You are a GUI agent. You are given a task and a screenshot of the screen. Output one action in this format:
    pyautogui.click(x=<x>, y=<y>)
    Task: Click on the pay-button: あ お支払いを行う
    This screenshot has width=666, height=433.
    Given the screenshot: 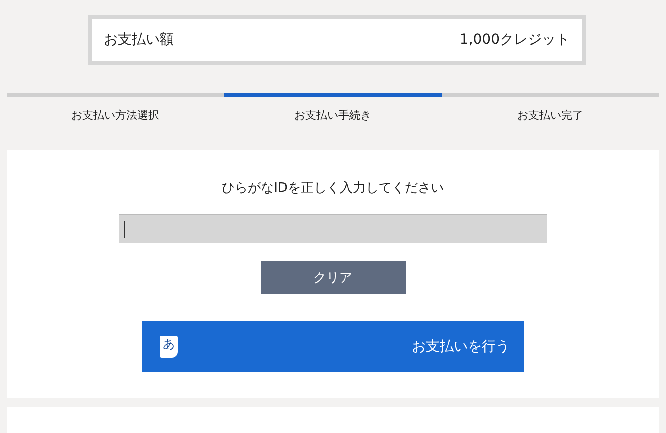 What is the action you would take?
    pyautogui.click(x=333, y=346)
    